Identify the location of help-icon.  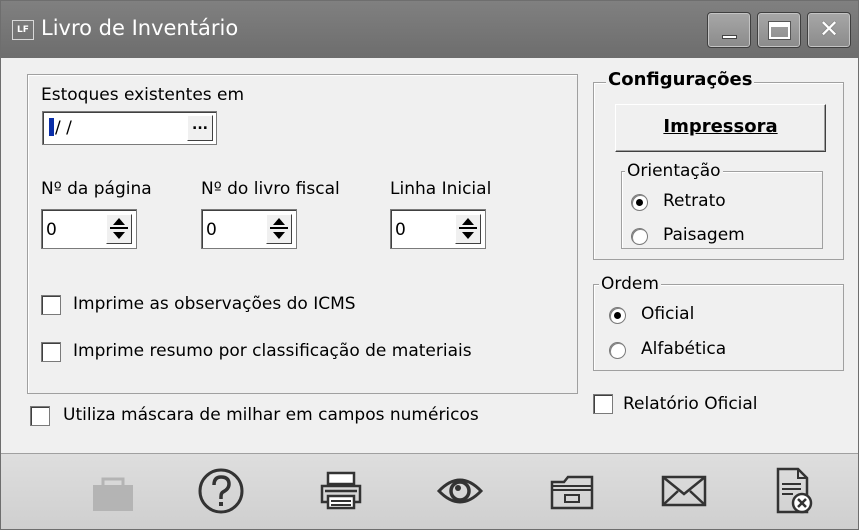
(221, 491).